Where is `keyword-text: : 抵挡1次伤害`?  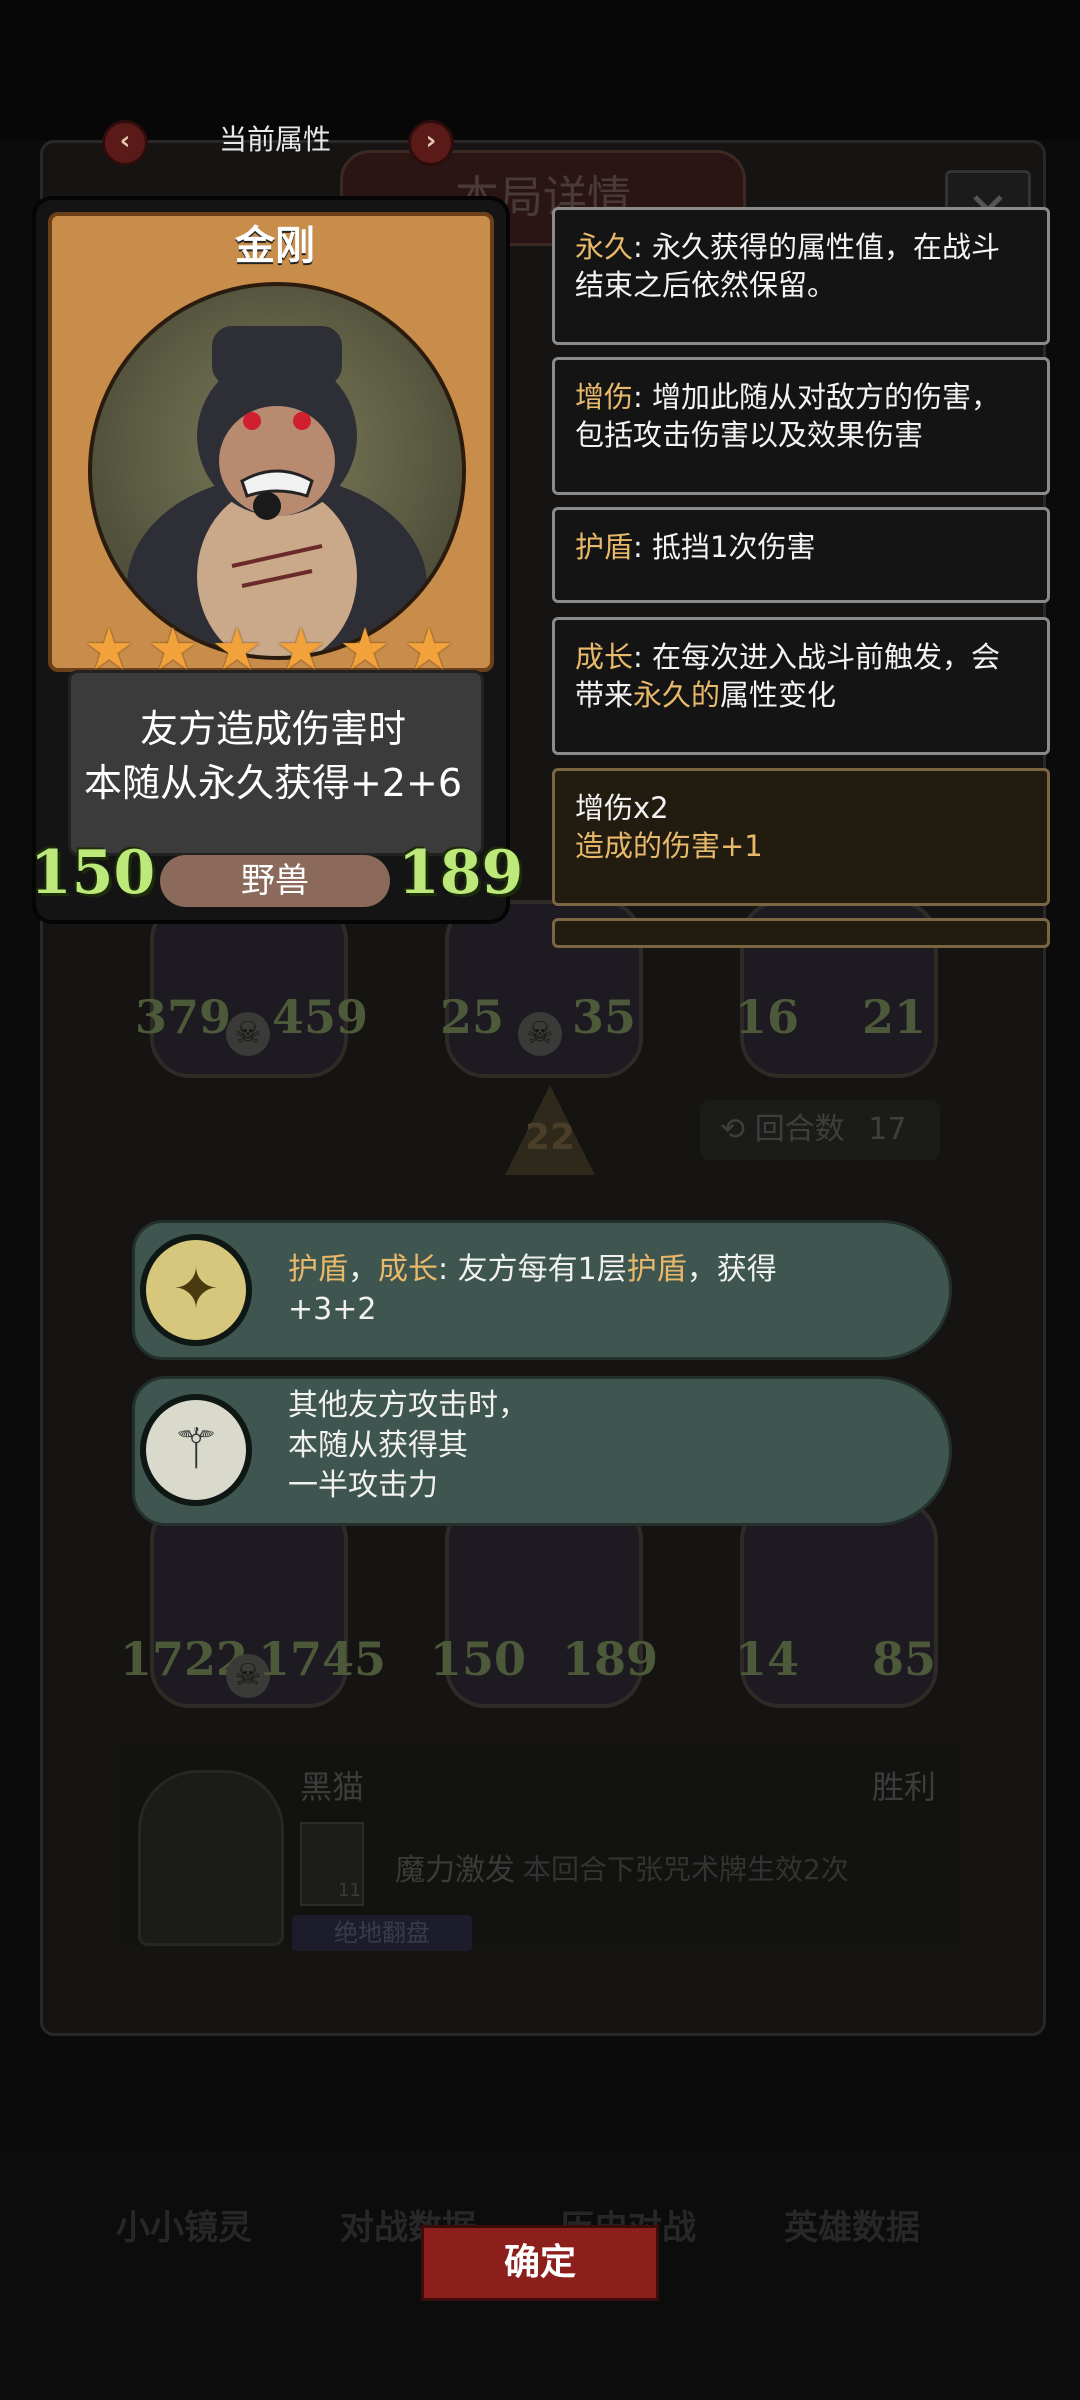
keyword-text: : 抵挡1次伤害 is located at coordinates (724, 547).